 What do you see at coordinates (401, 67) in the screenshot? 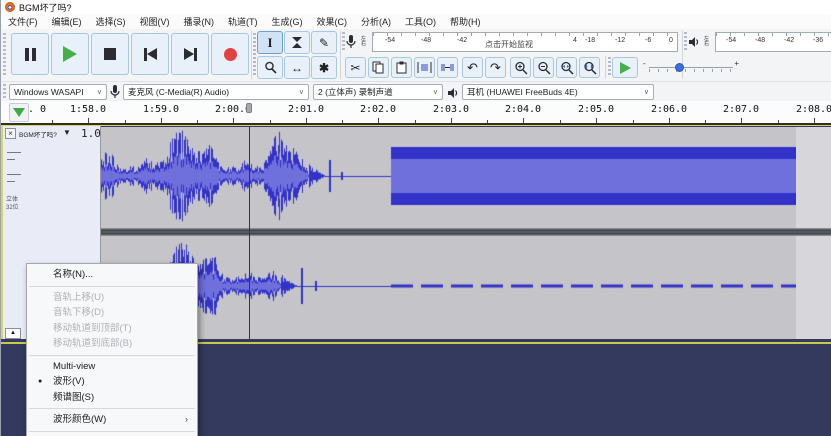
I see `paste-button` at bounding box center [401, 67].